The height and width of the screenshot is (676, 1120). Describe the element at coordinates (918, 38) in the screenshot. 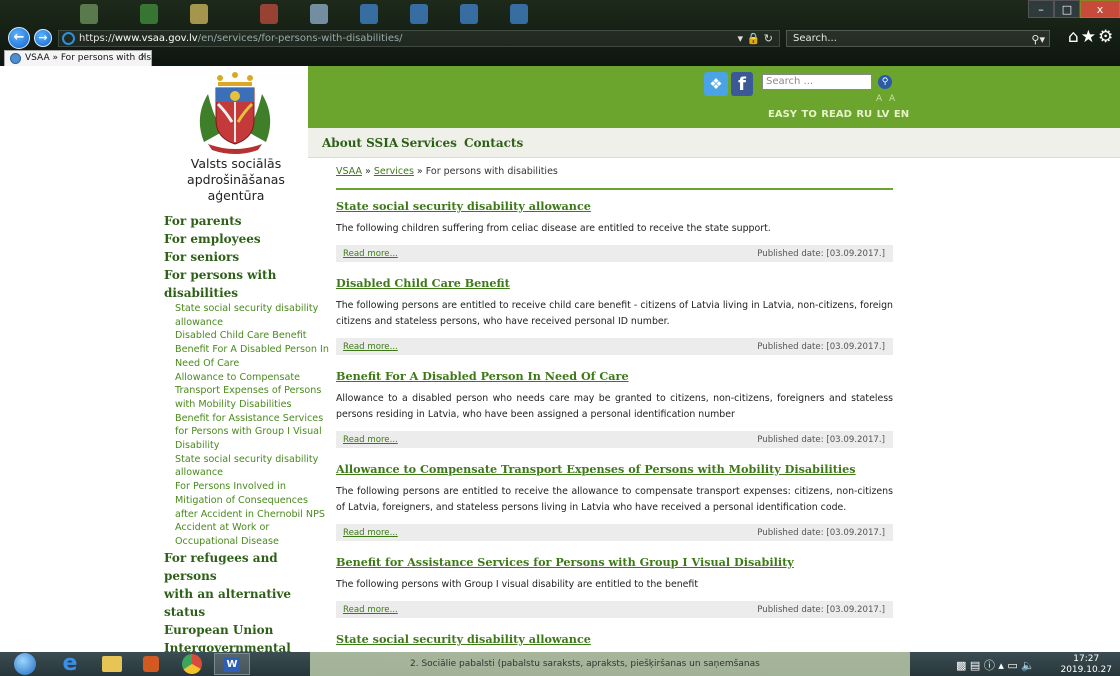

I see `browser-search-box: Search... ⚲▾` at that location.